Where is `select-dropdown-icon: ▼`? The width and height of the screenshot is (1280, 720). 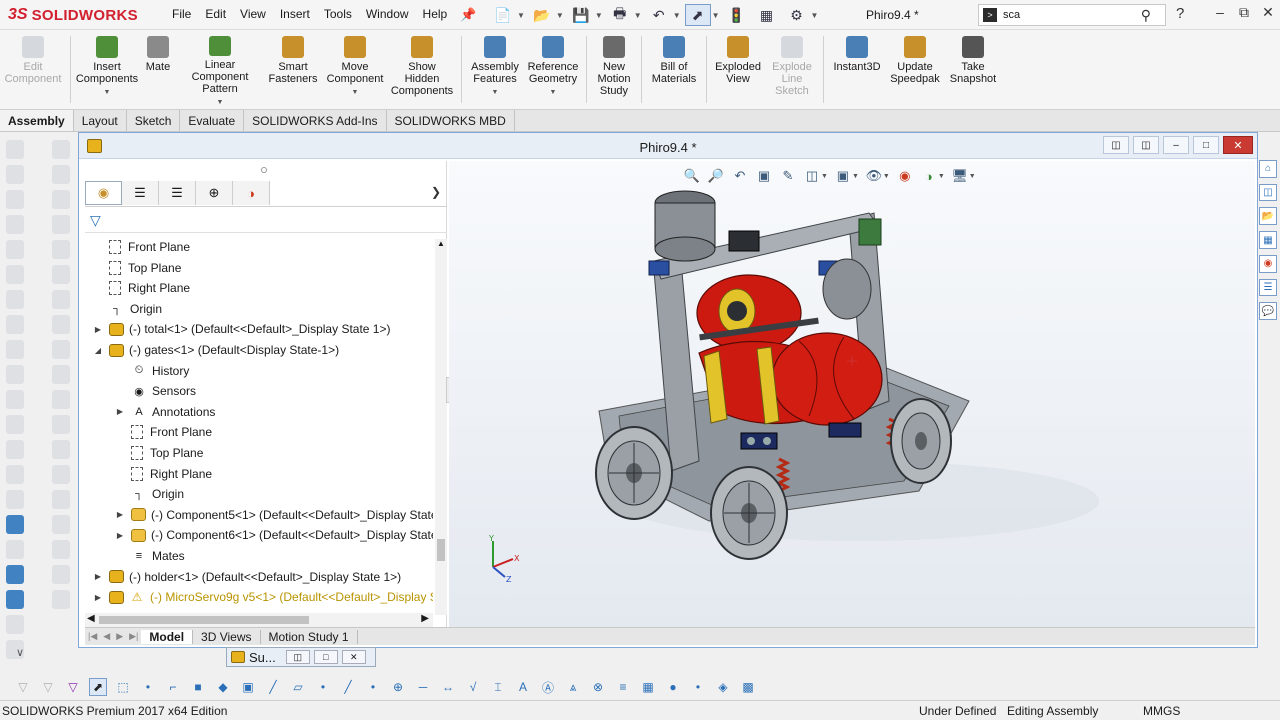 select-dropdown-icon: ▼ is located at coordinates (716, 15).